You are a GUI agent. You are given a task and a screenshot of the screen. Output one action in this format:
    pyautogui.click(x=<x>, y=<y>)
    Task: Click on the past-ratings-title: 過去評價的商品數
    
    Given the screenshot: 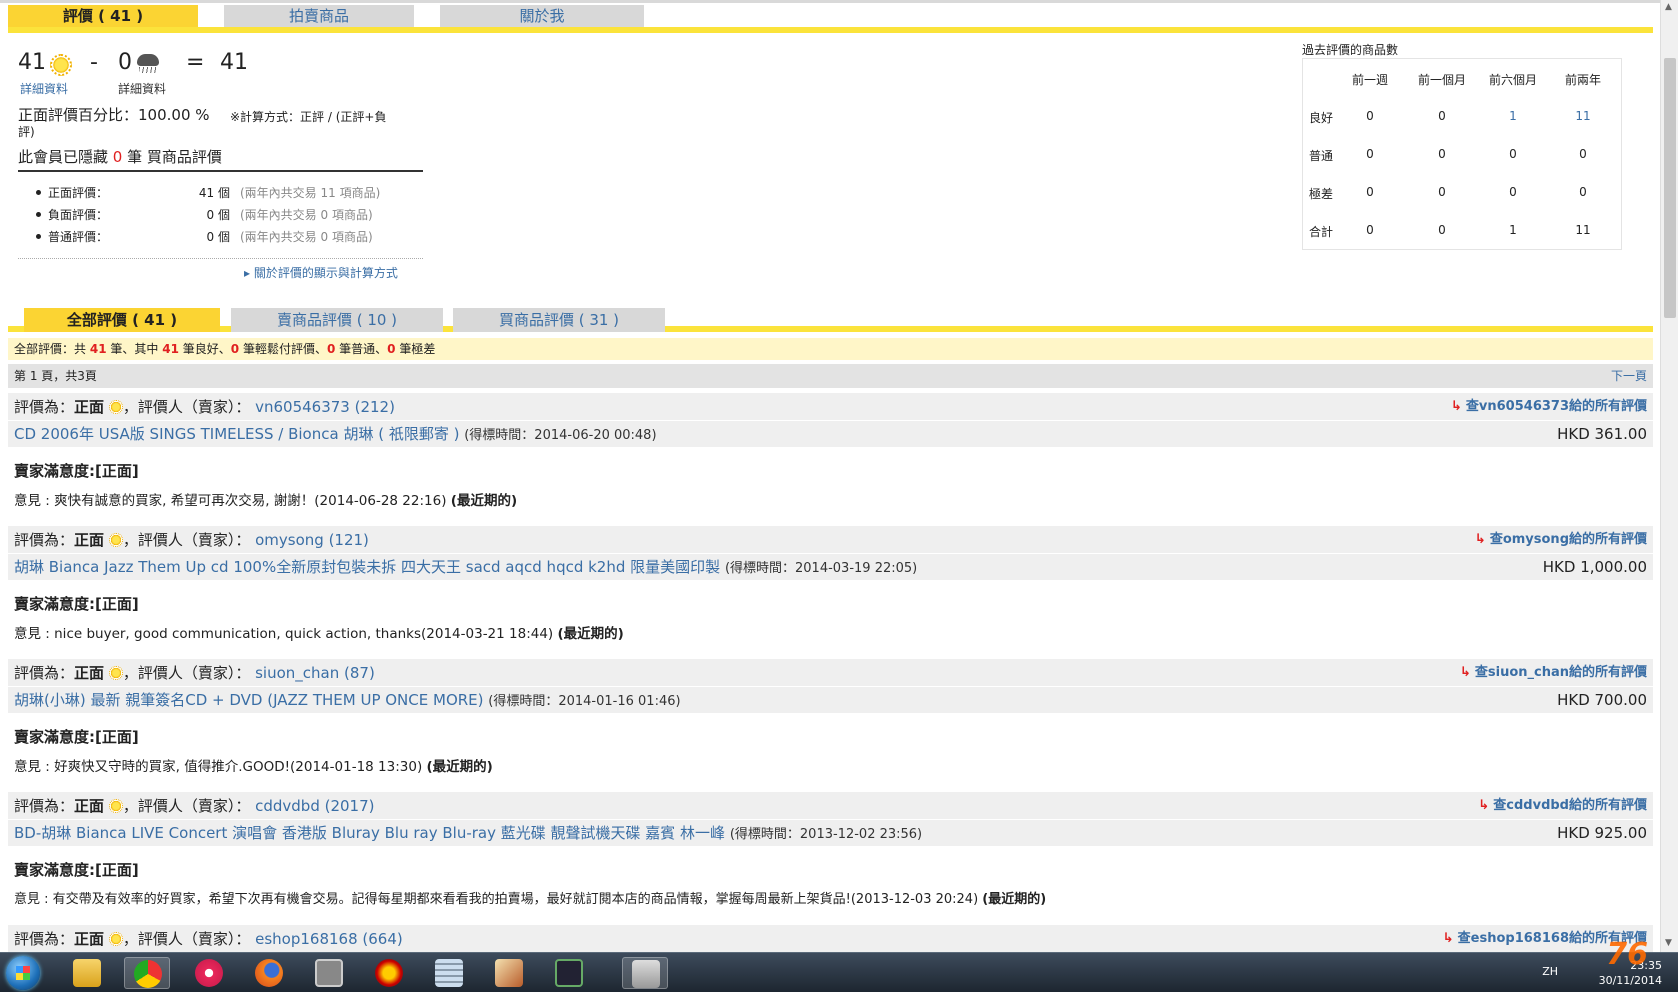 What is the action you would take?
    pyautogui.click(x=1350, y=50)
    